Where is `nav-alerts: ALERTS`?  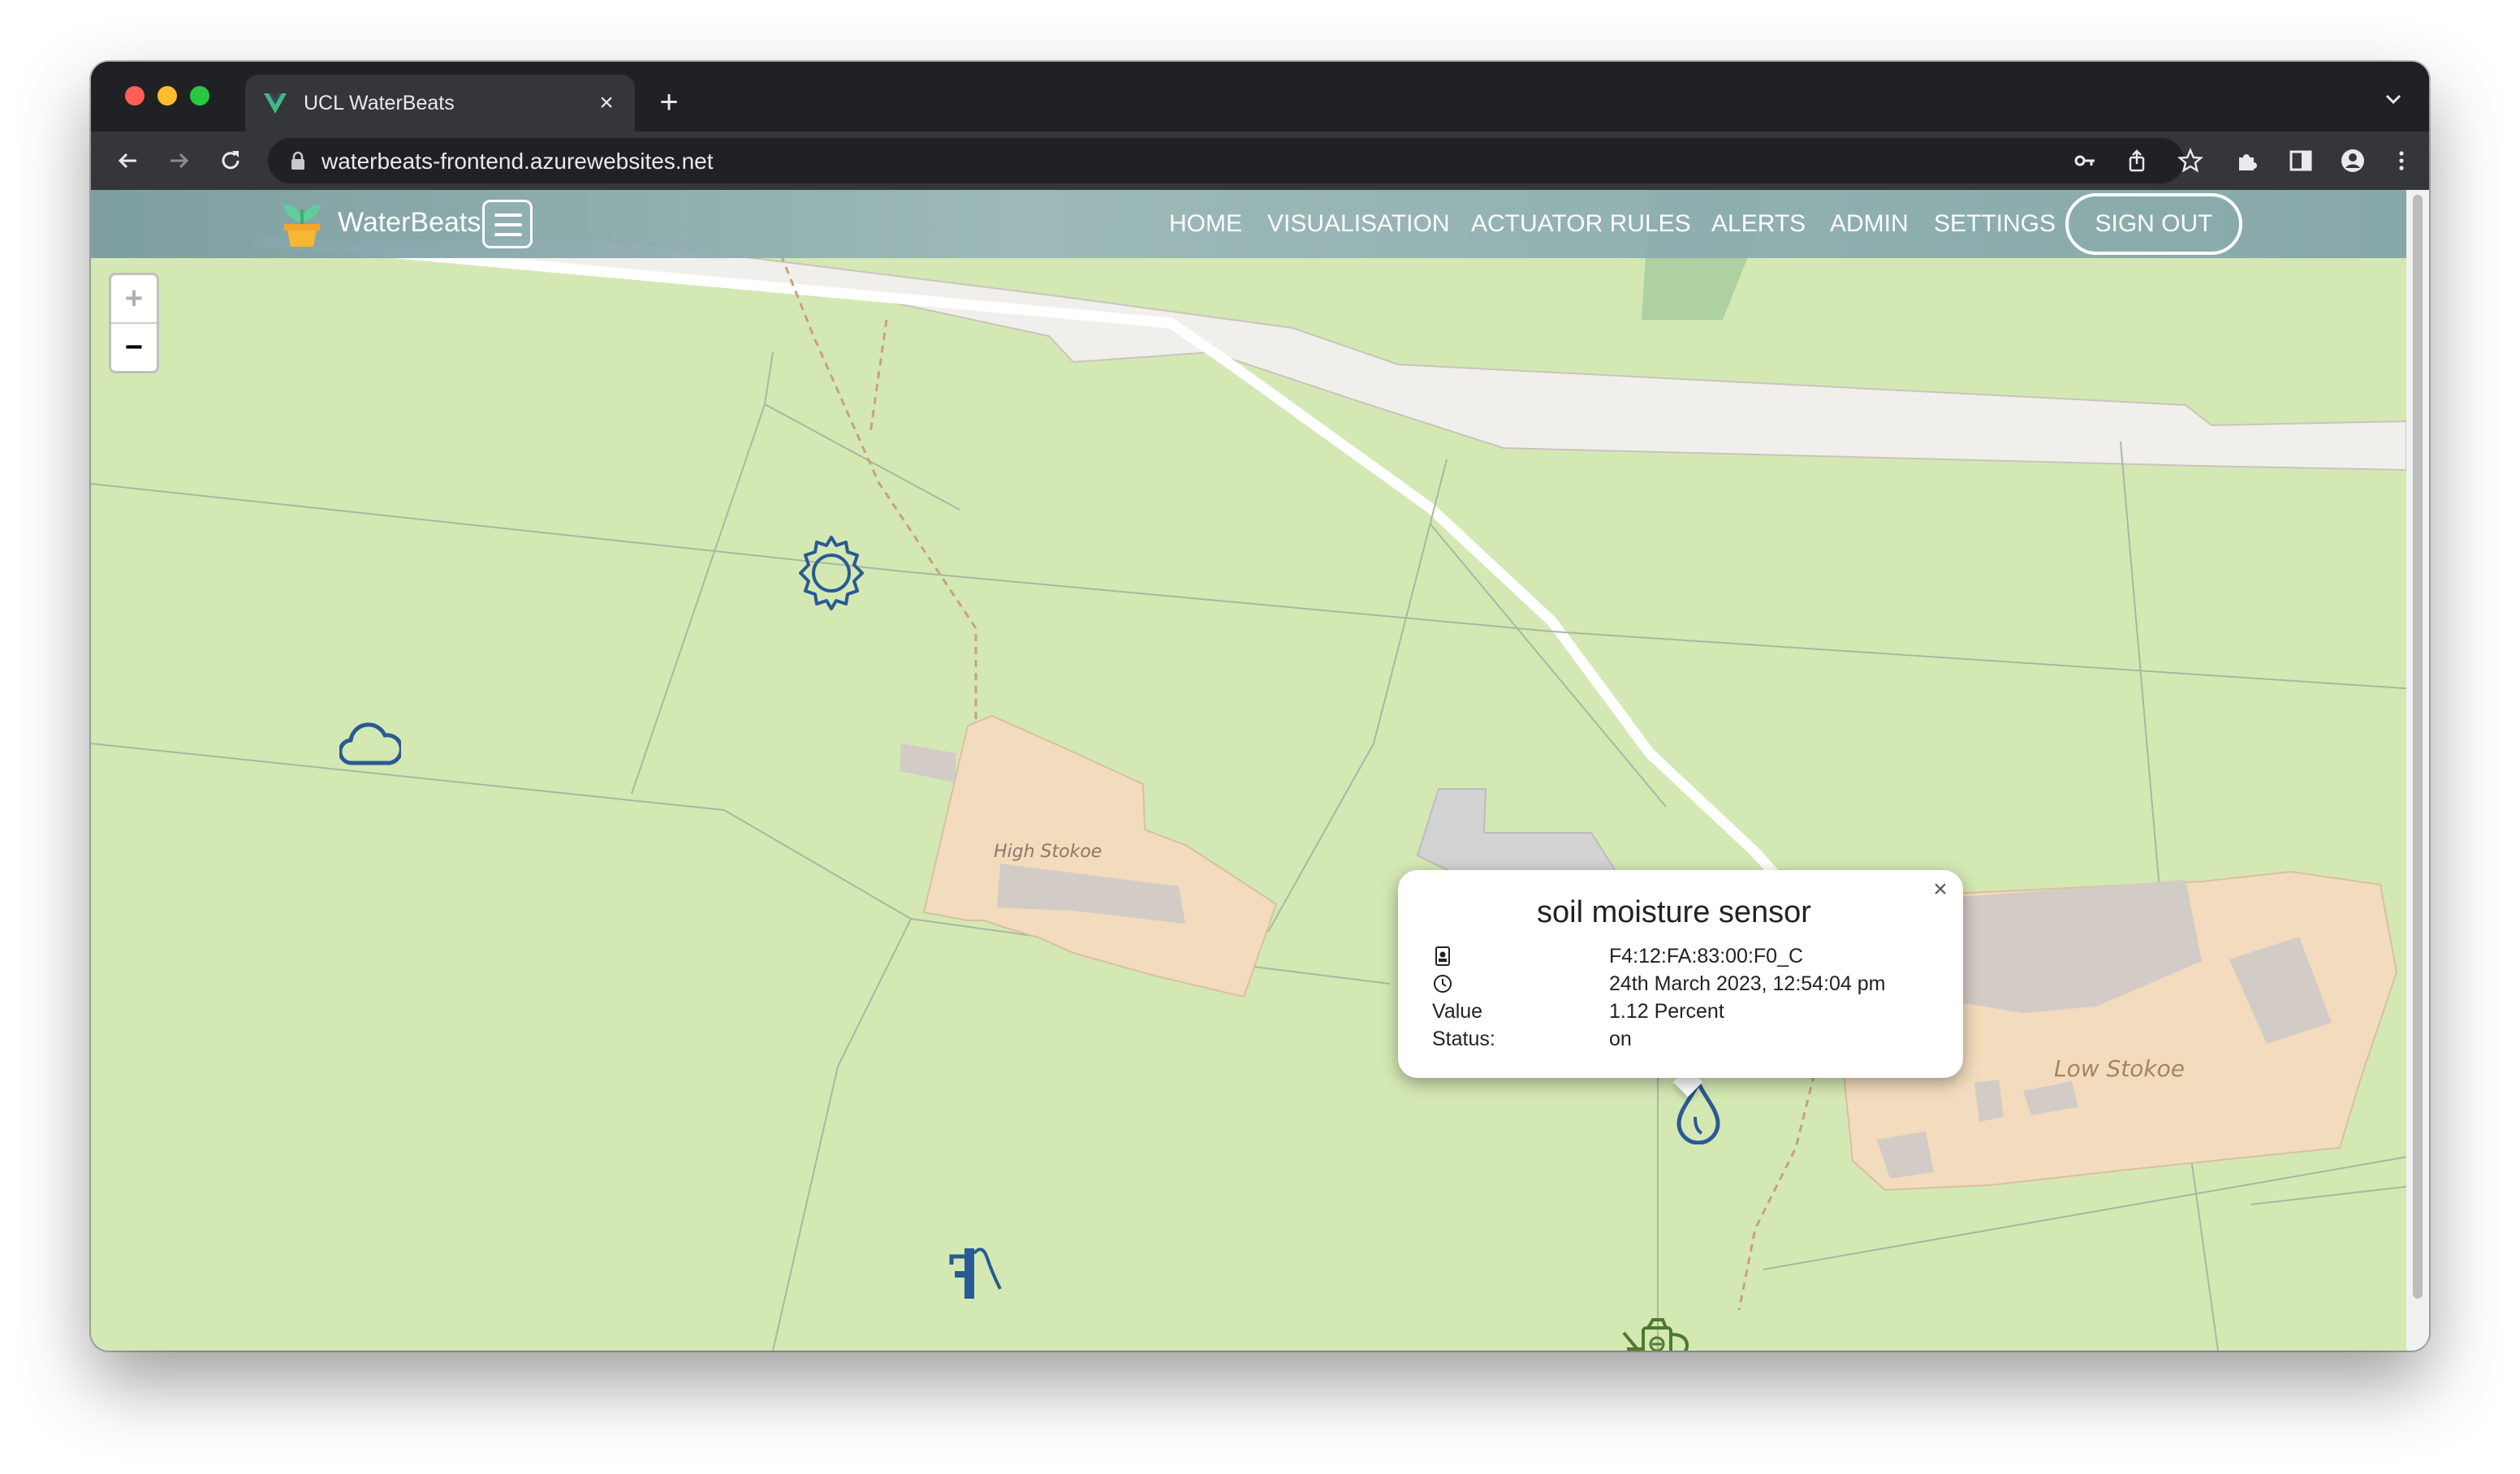 nav-alerts: ALERTS is located at coordinates (1758, 224).